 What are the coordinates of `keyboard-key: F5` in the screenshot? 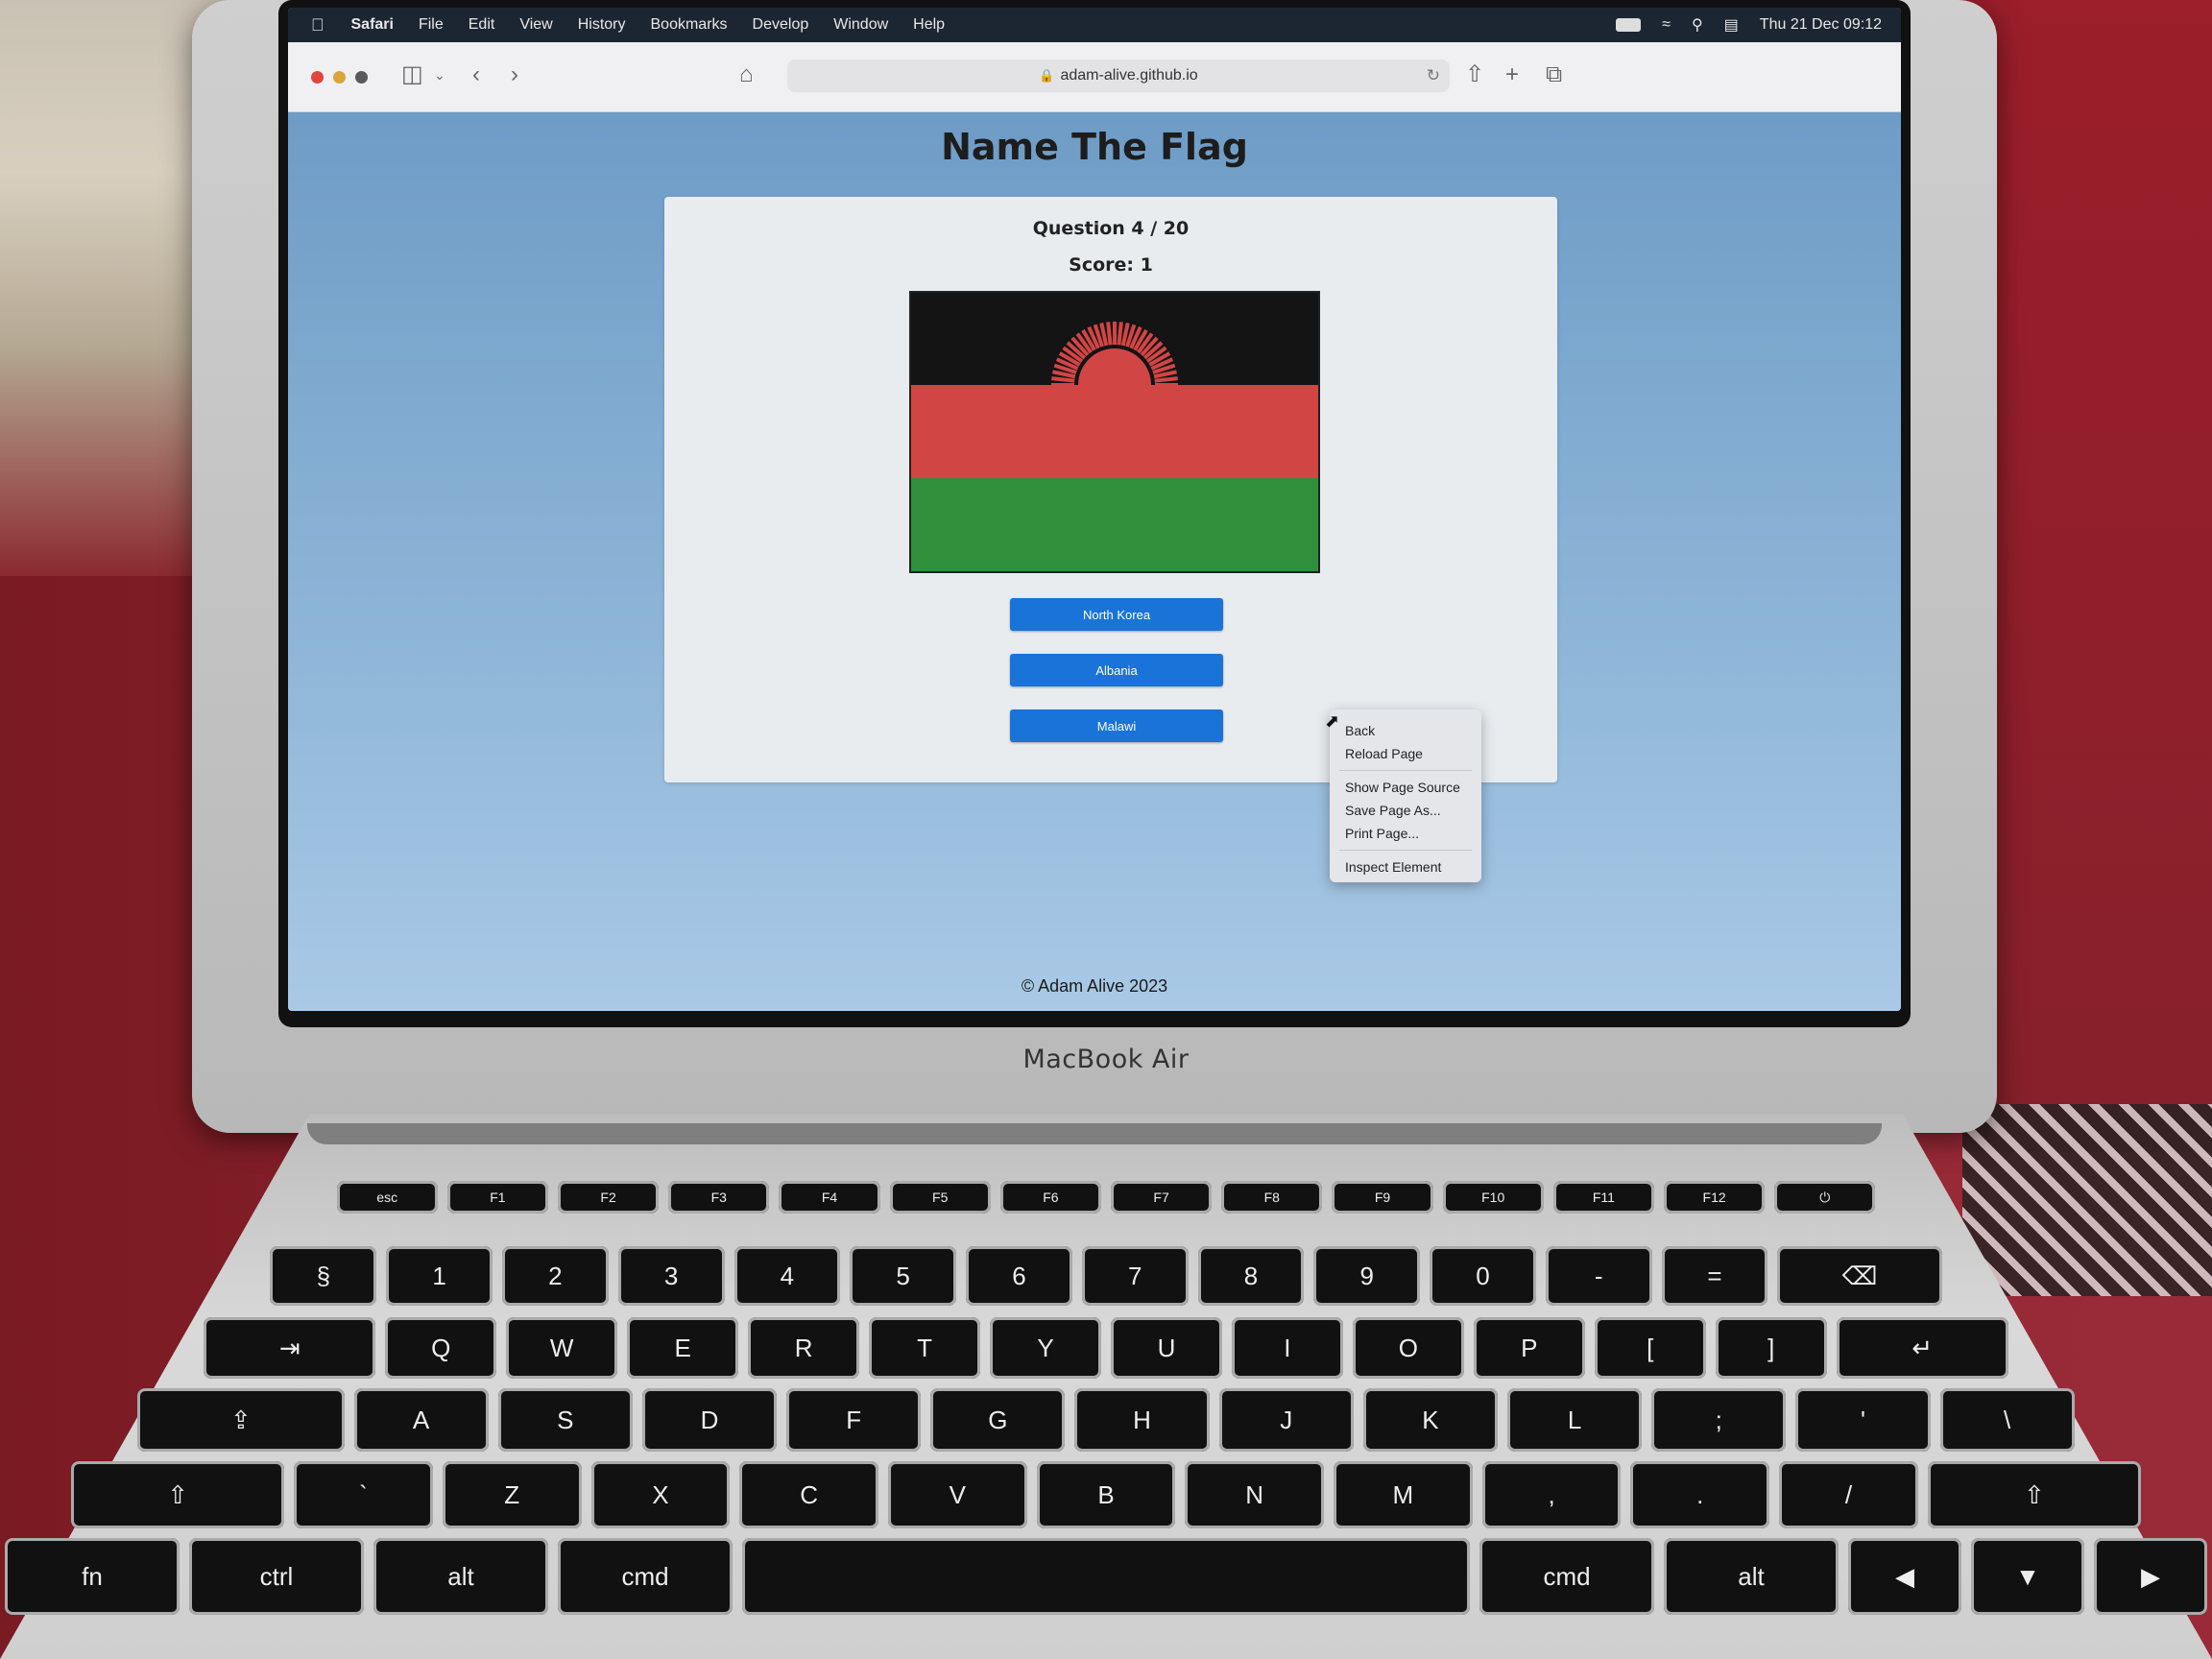 It's located at (940, 1197).